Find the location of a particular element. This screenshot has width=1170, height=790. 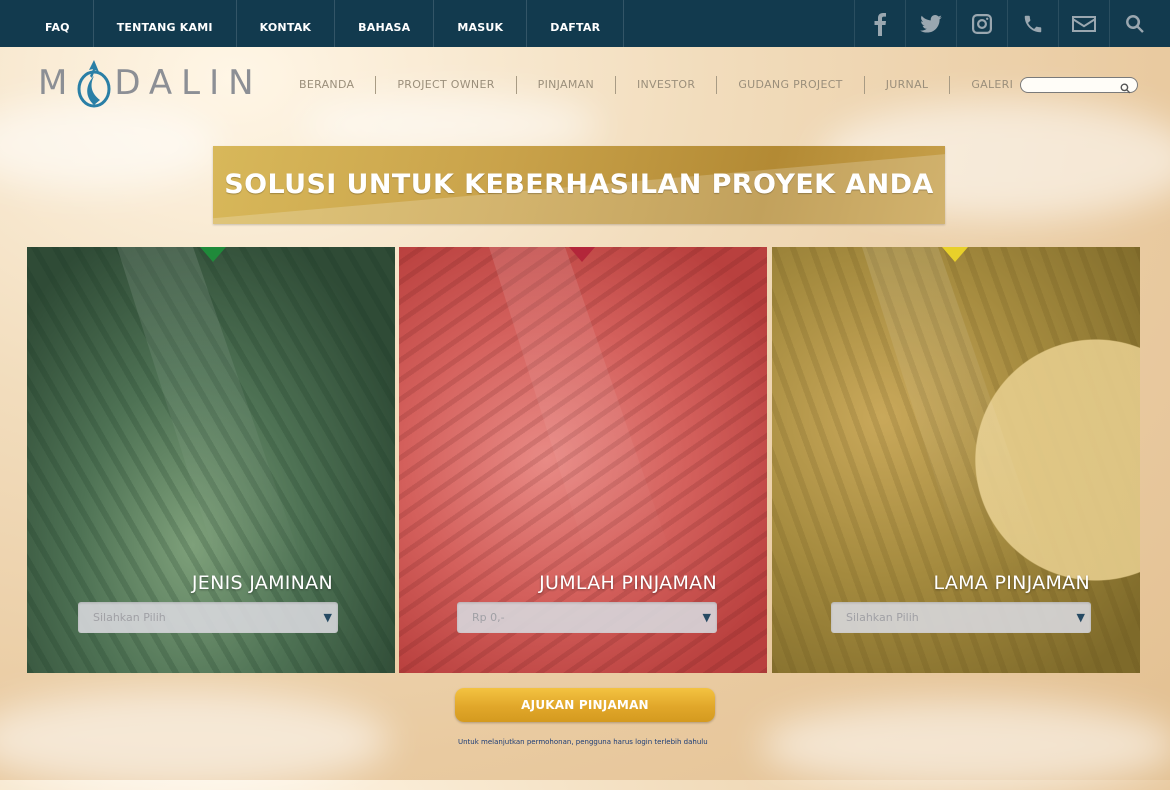

modalin-logo: M DALIN is located at coordinates (146, 83).